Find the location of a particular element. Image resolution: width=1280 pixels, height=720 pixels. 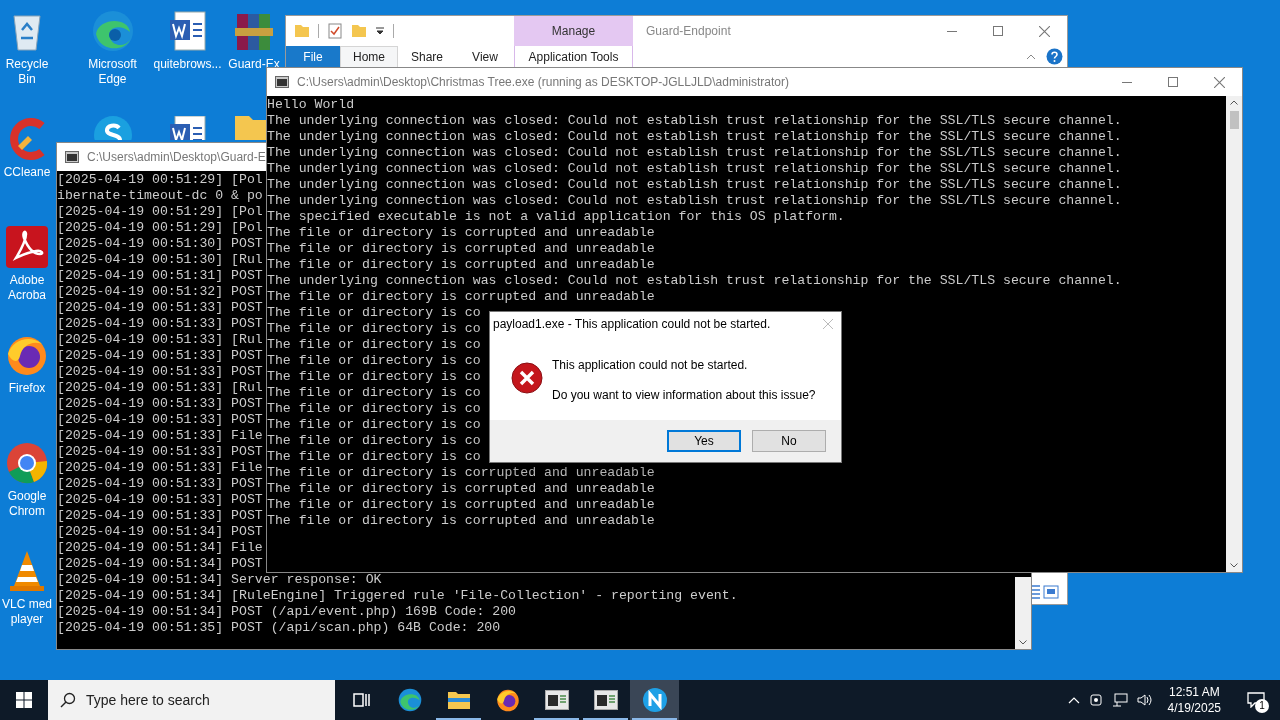

dialog-title: payload1.exe - This application could not be started. is located at coordinates (632, 324).